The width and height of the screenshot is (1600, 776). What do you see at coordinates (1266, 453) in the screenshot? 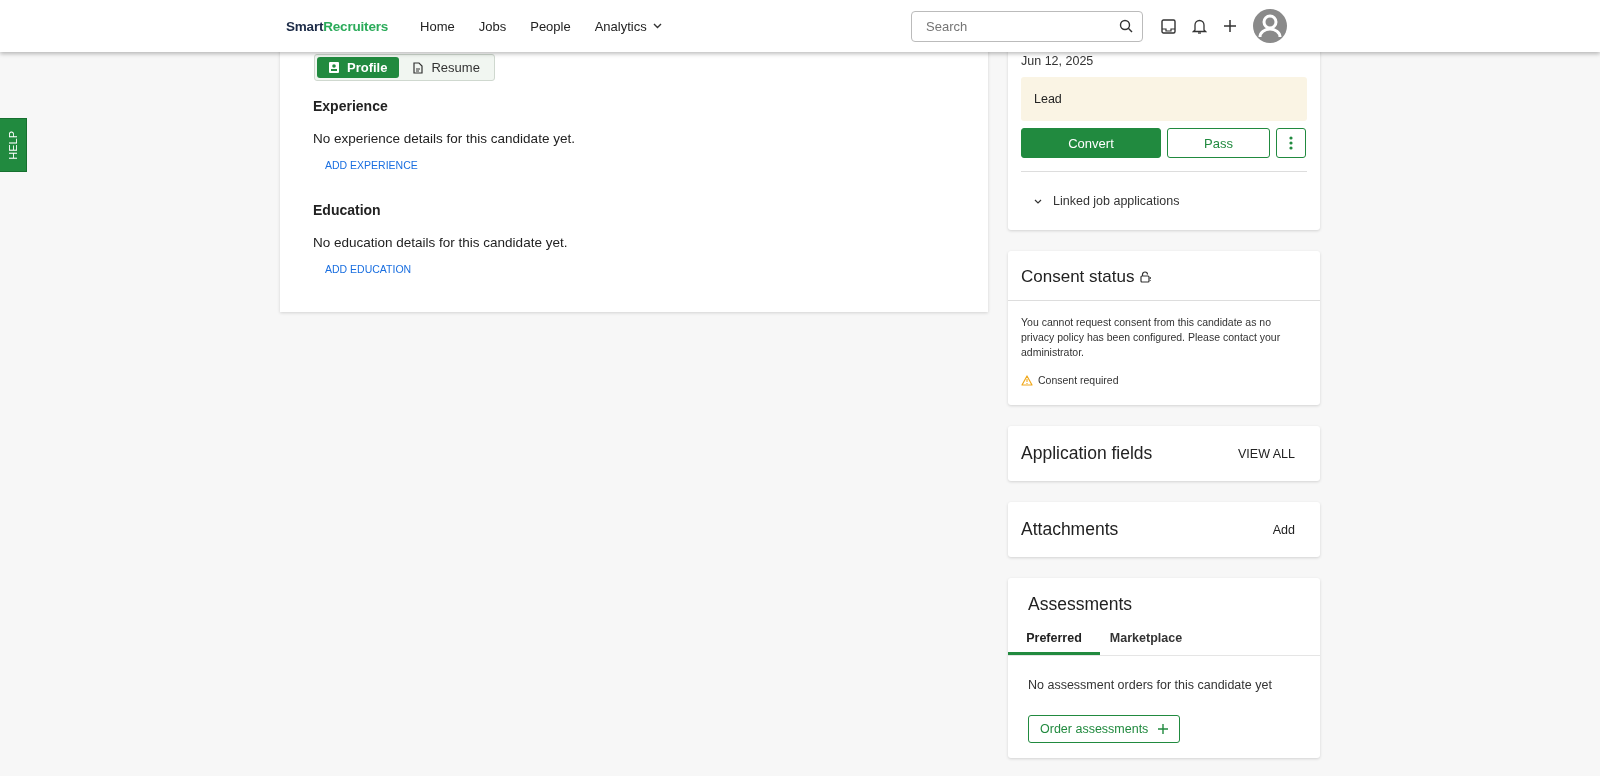
I see `view-all-link: VIEW ALL` at bounding box center [1266, 453].